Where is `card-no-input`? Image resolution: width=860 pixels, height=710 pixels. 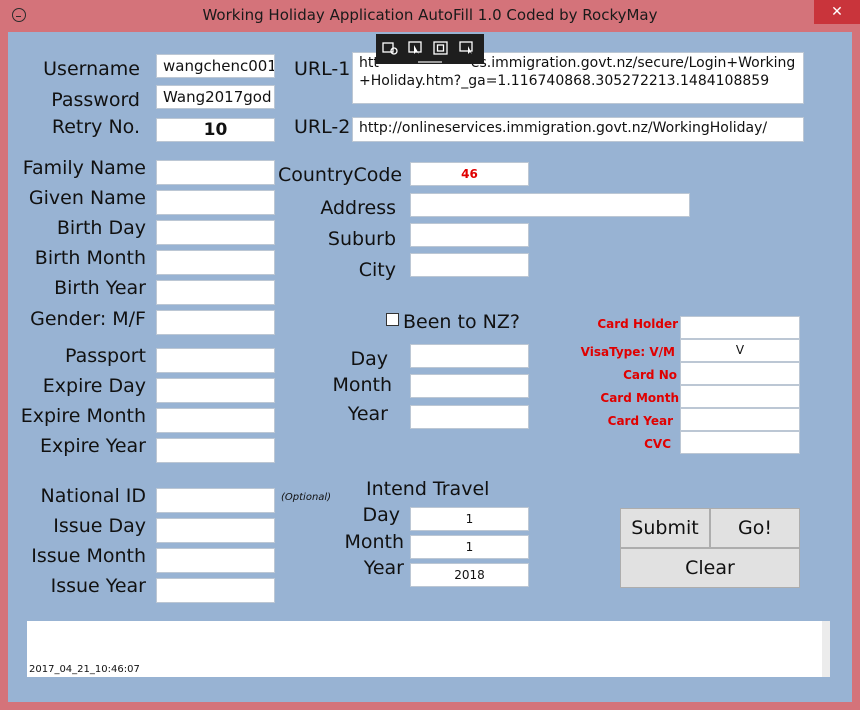 card-no-input is located at coordinates (740, 373).